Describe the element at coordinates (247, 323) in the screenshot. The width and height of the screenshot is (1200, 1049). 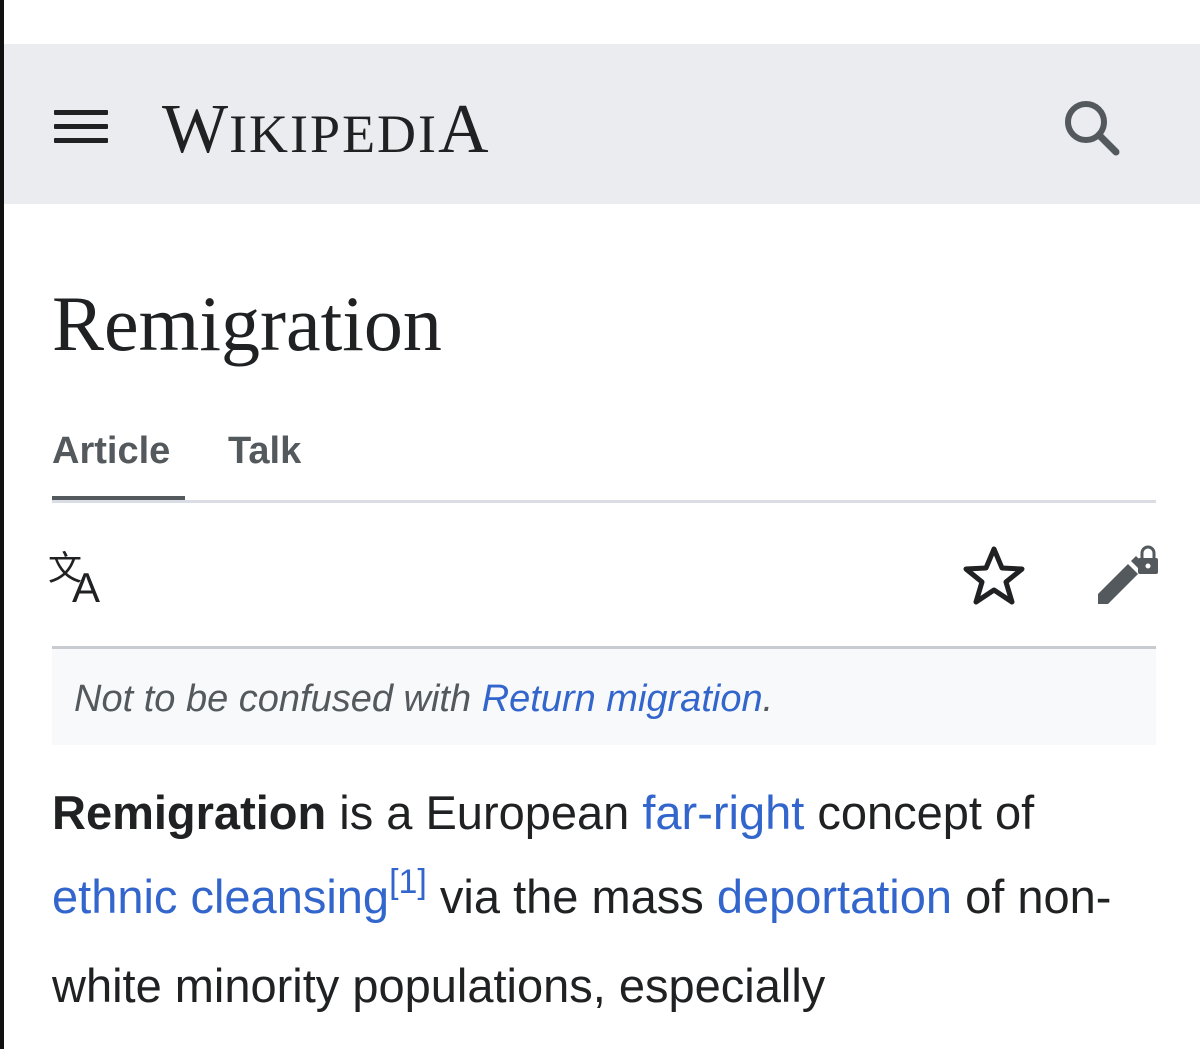
I see `page-title: Remigration` at that location.